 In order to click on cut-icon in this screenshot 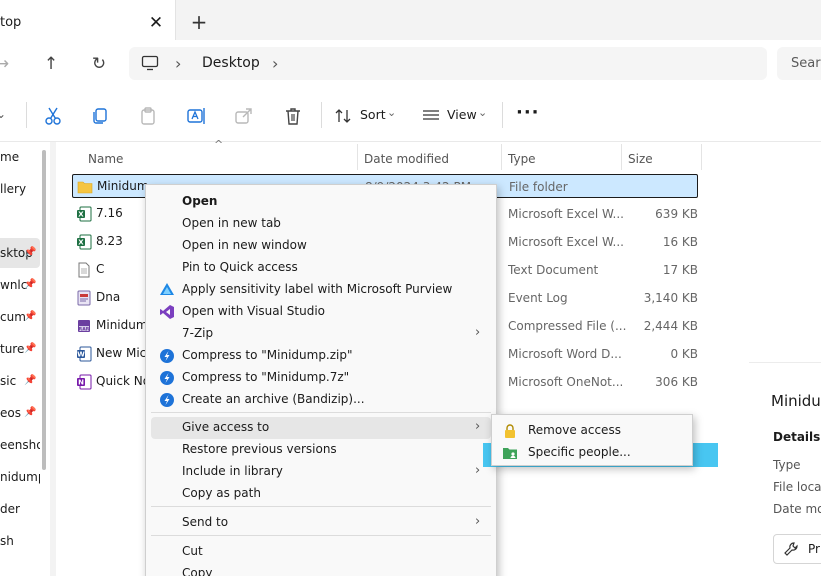, I will do `click(53, 116)`.